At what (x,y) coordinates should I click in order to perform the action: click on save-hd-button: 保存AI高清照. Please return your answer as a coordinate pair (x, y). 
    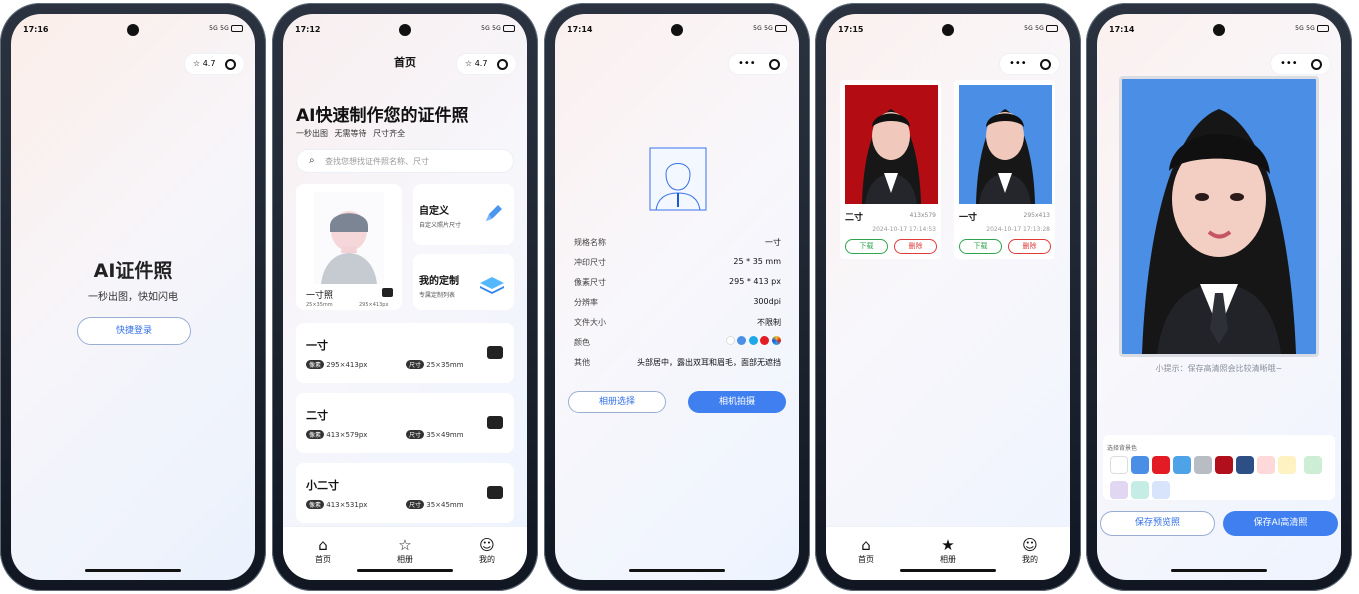
    Looking at the image, I should click on (1280, 523).